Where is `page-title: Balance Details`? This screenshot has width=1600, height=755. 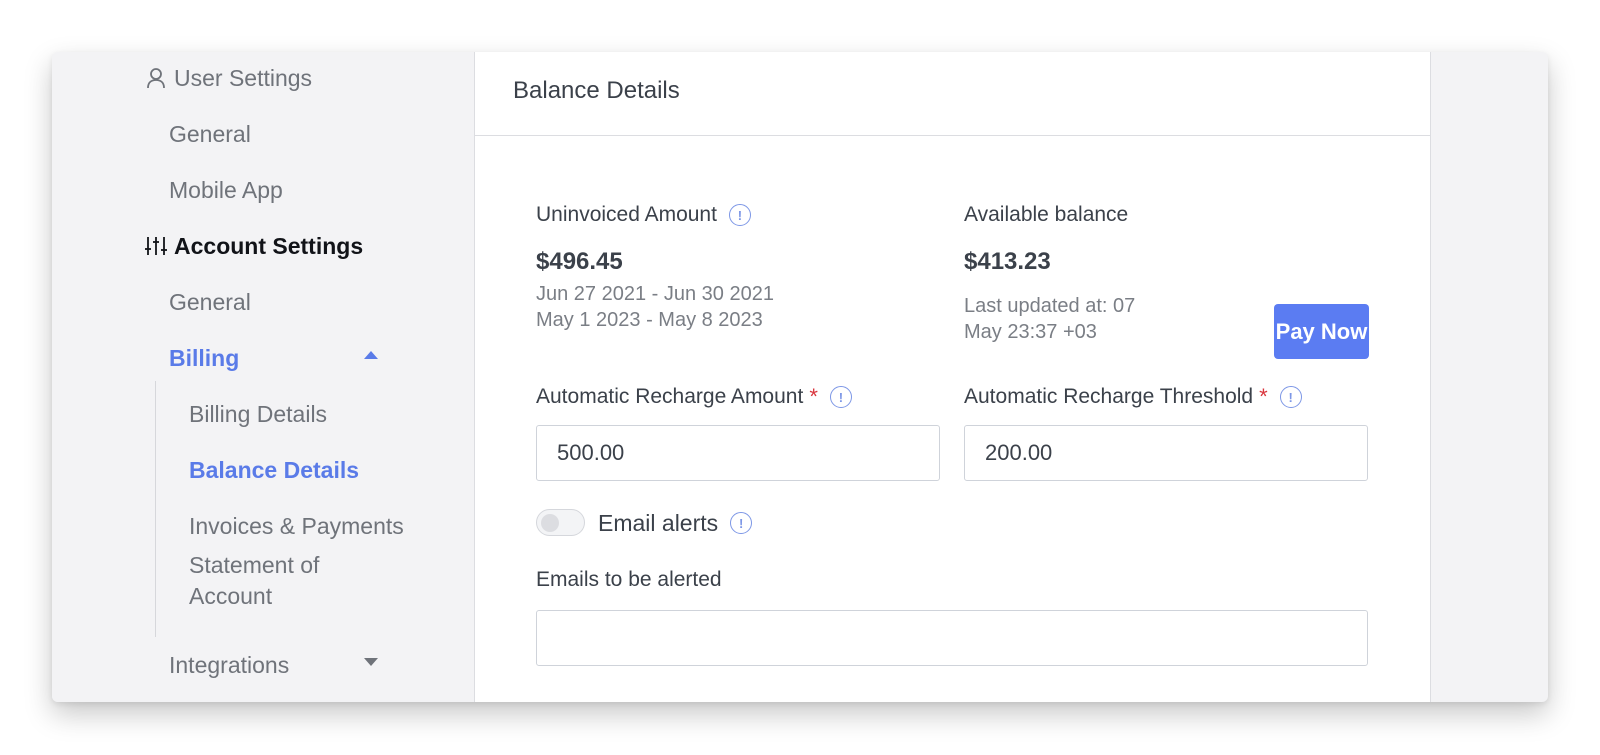
page-title: Balance Details is located at coordinates (596, 90).